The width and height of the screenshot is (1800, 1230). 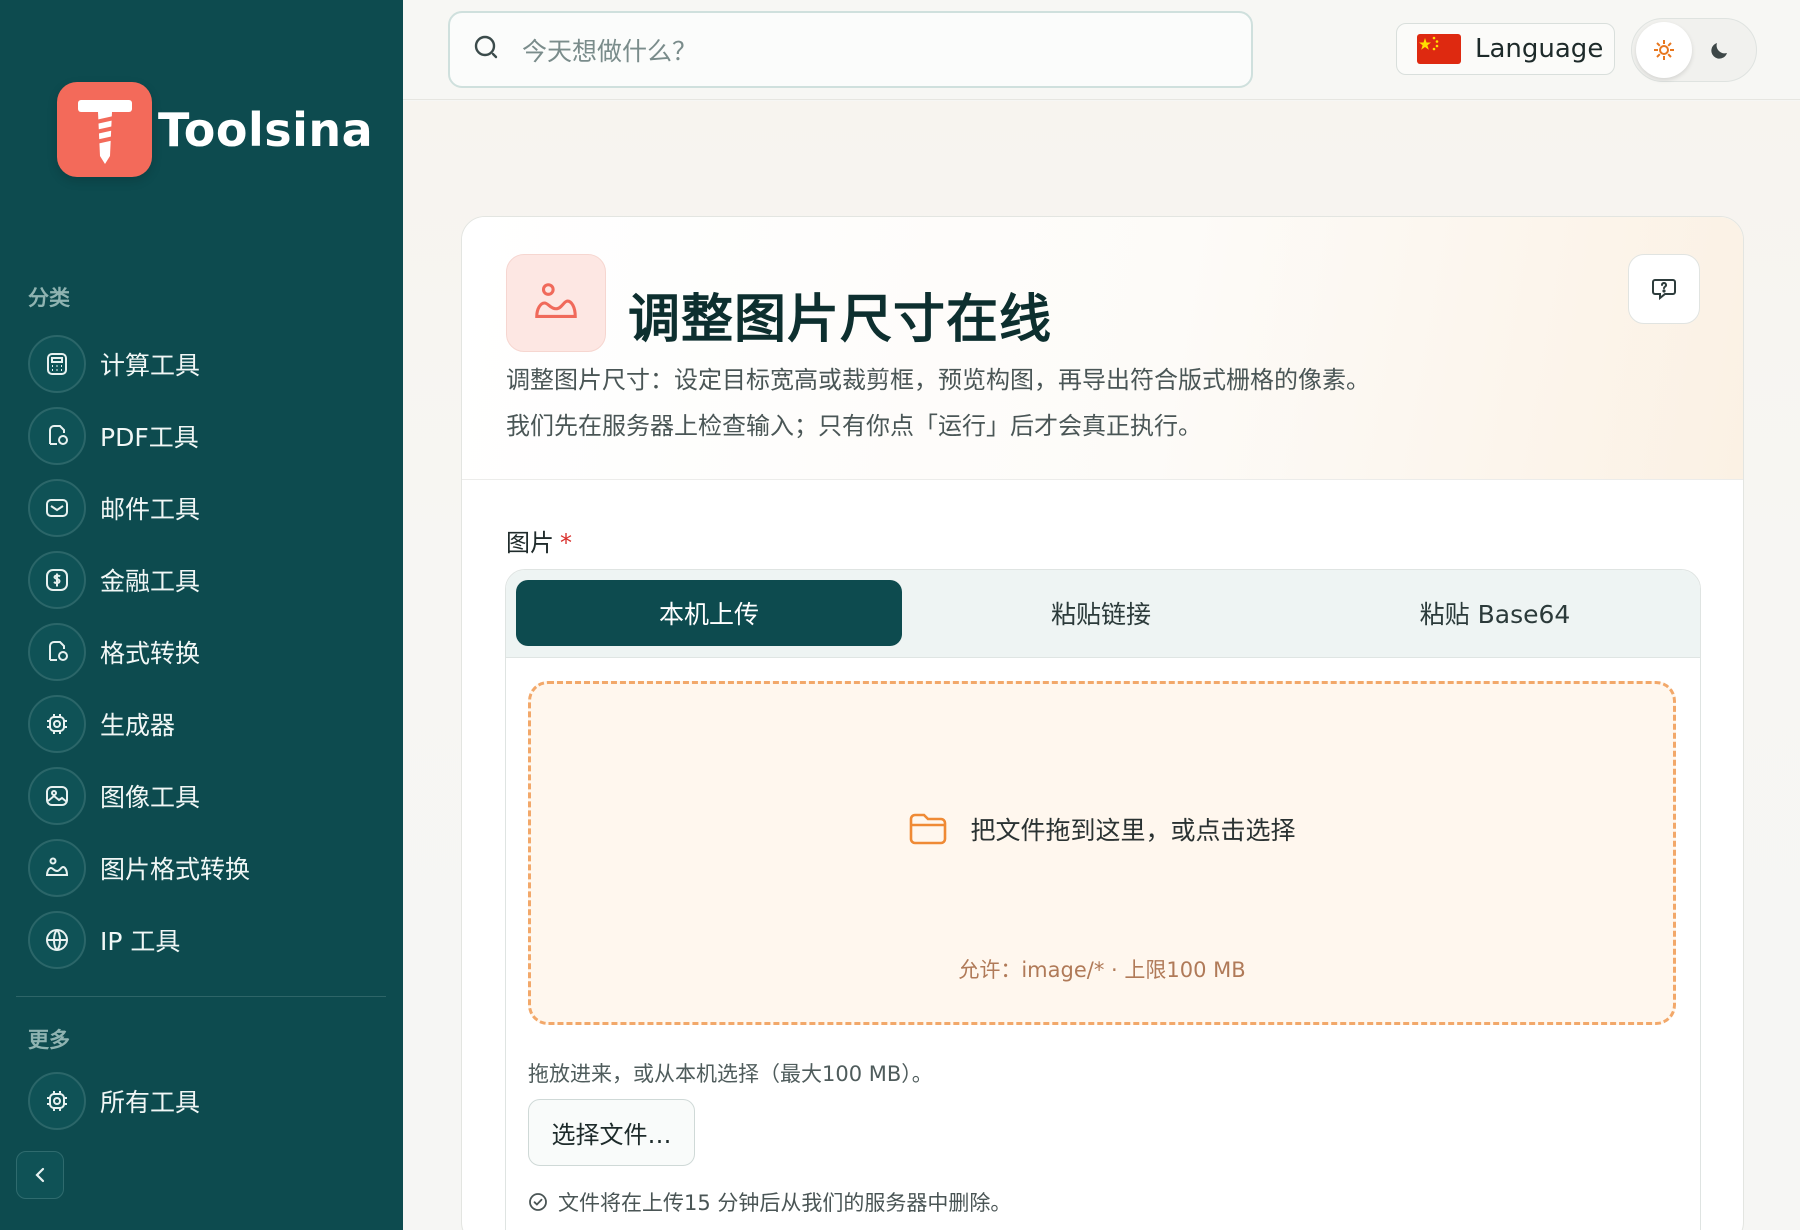 I want to click on topbar: 今天想做什么？ Language, so click(x=1101, y=50).